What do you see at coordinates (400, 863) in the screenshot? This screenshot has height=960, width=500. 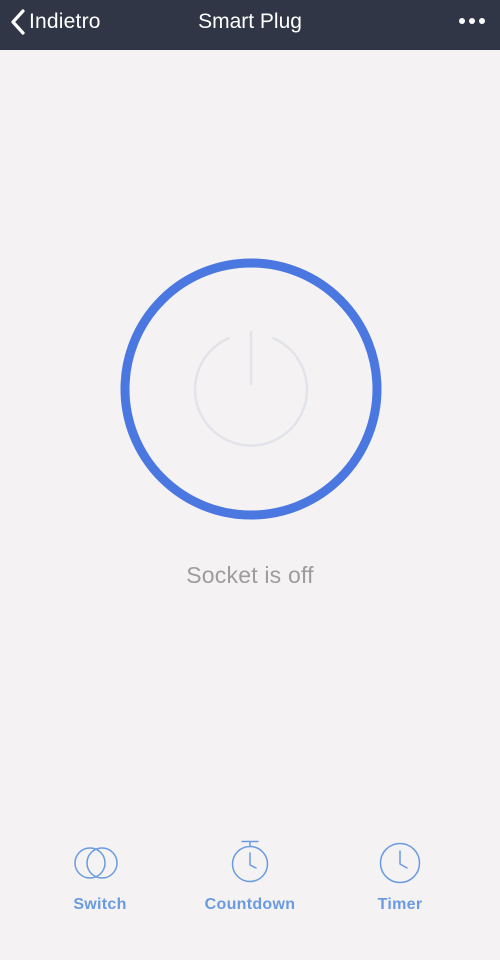 I see `clock-icon` at bounding box center [400, 863].